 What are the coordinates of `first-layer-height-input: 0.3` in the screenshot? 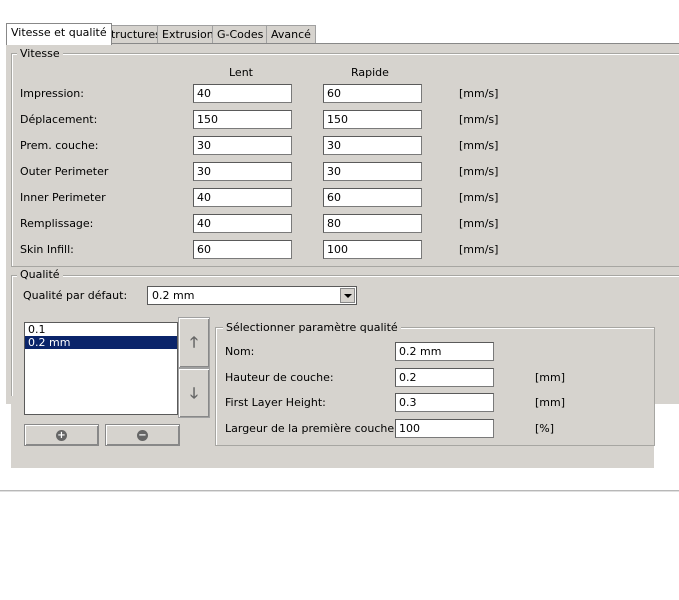 It's located at (444, 402).